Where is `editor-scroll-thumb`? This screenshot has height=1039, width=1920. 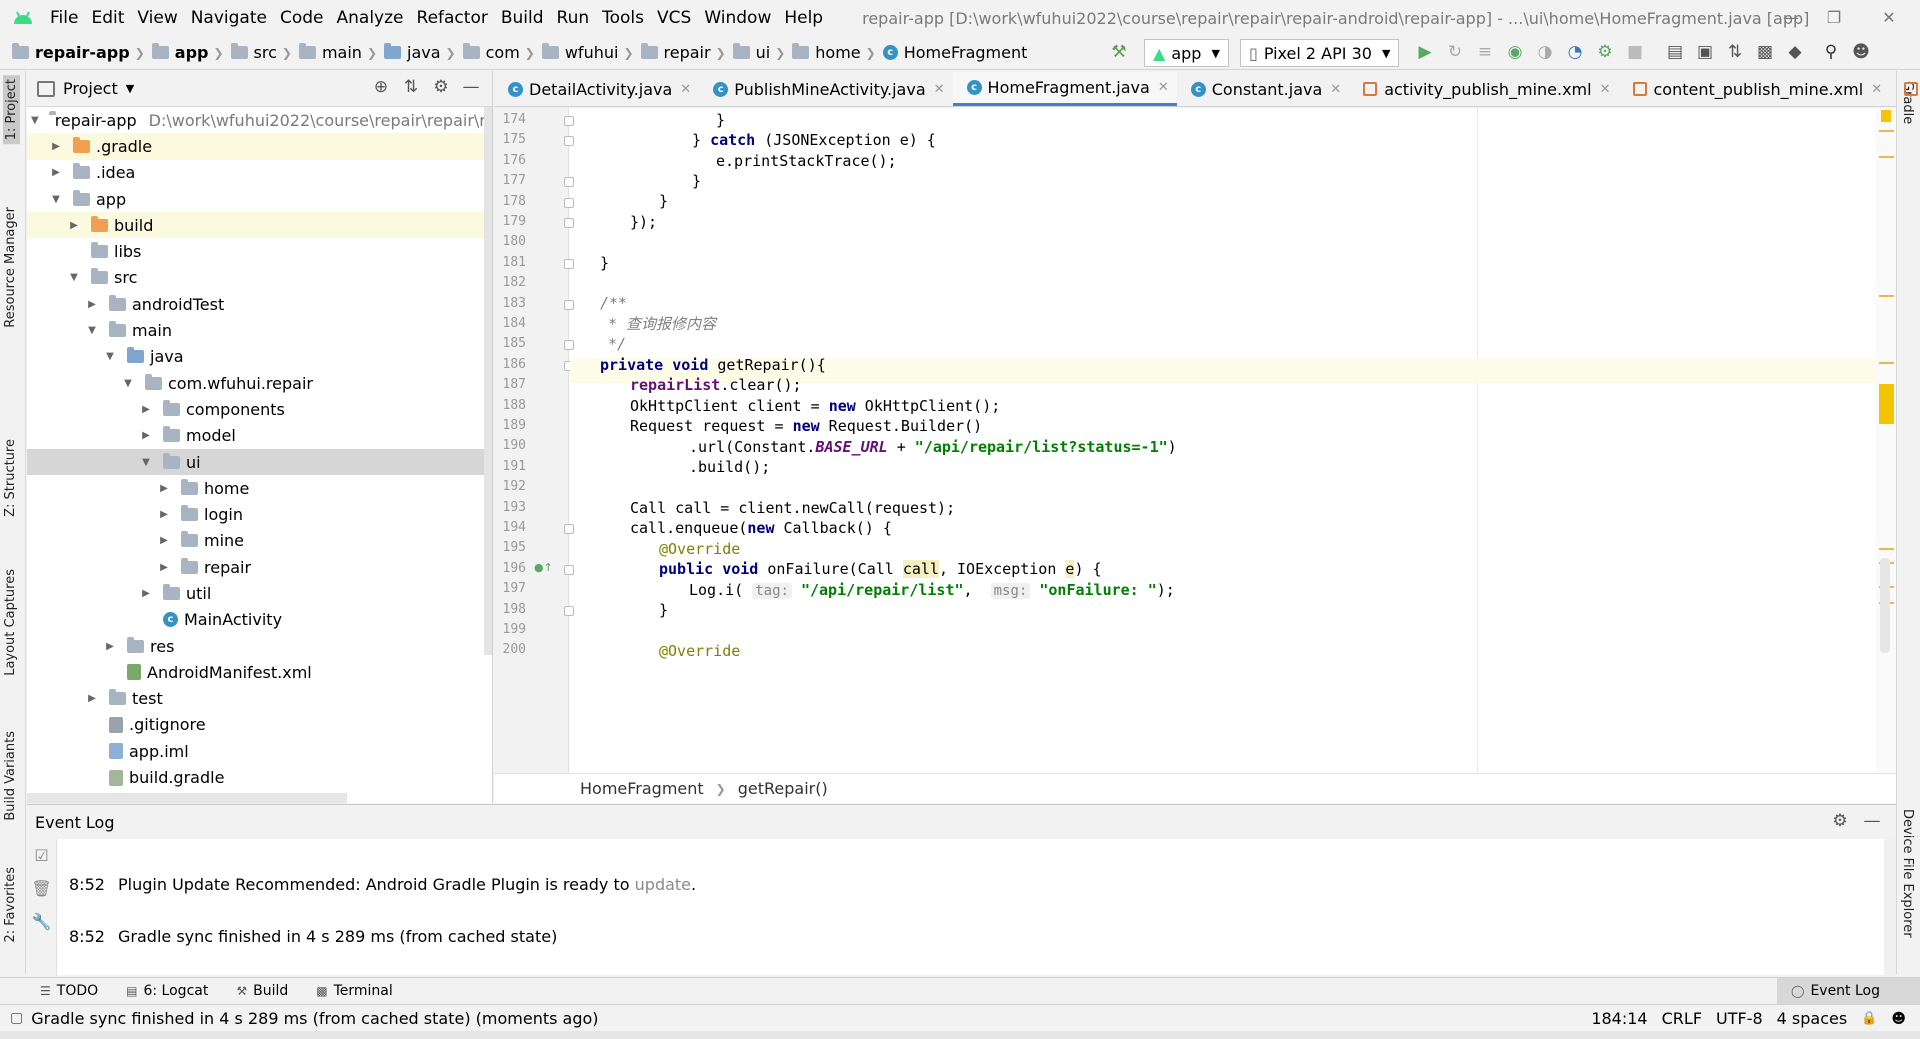
editor-scroll-thumb is located at coordinates (1885, 605).